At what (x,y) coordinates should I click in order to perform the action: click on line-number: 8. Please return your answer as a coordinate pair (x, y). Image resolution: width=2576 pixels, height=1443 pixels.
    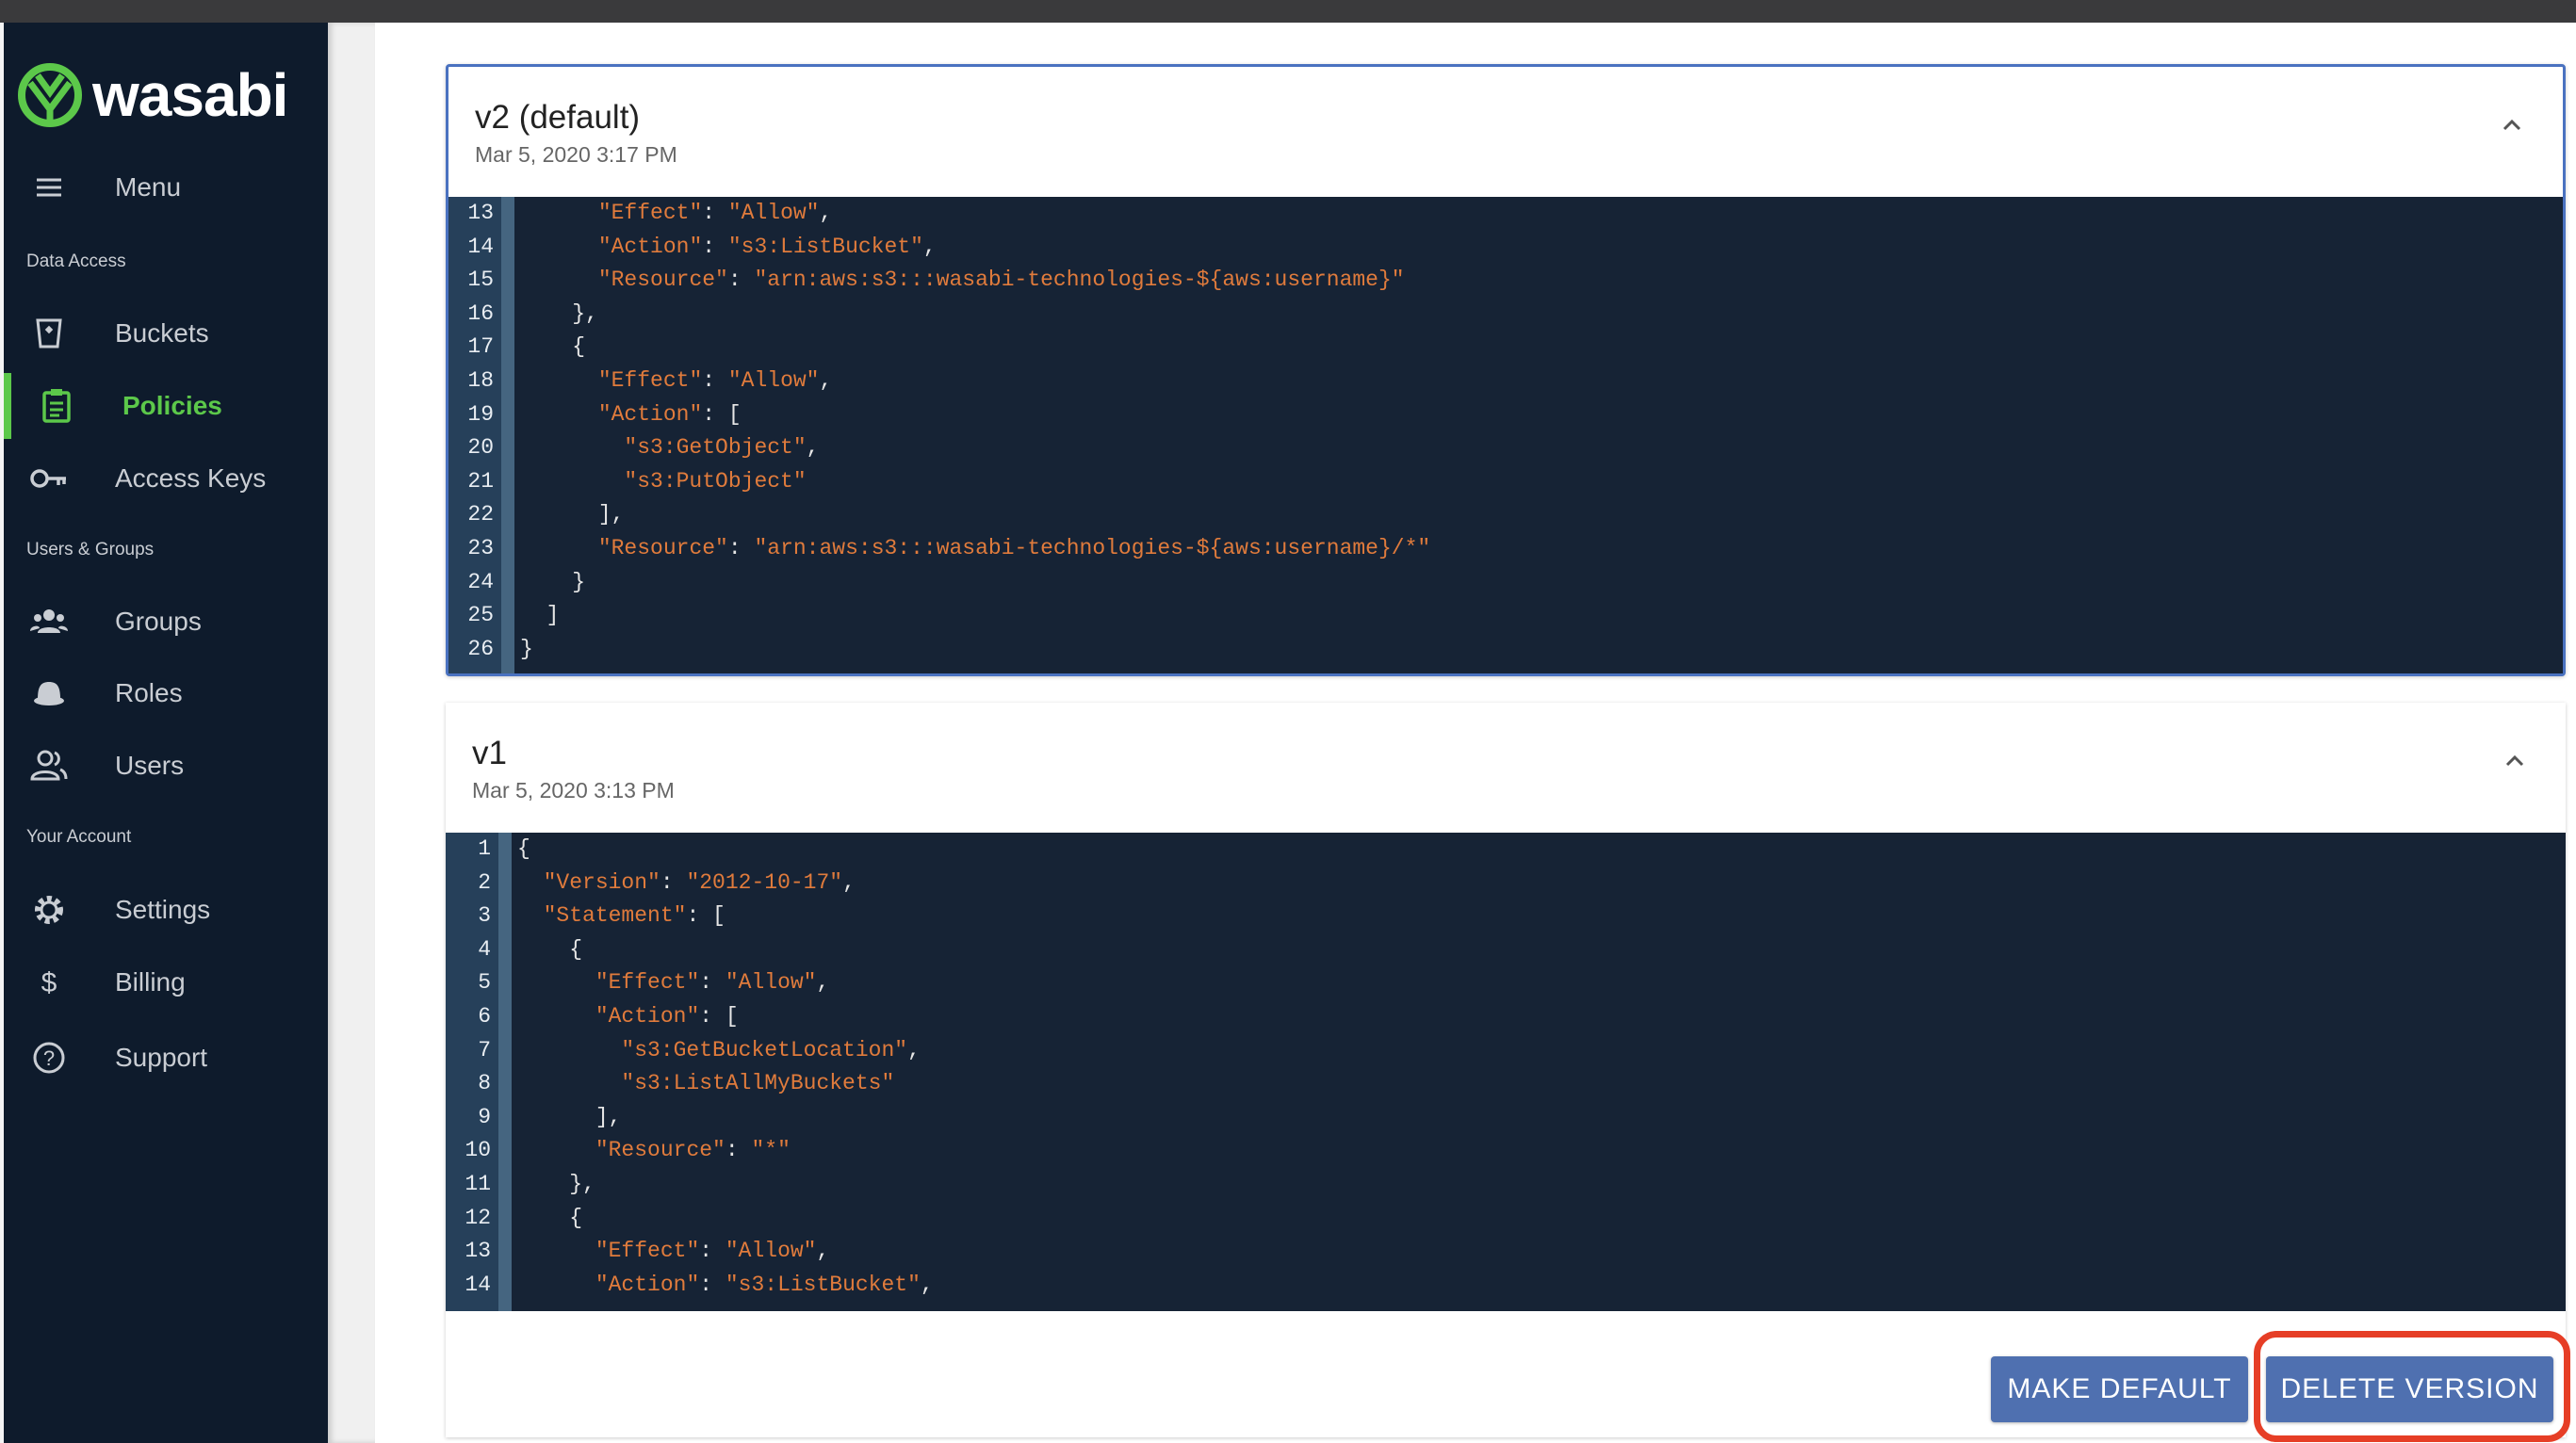
    Looking at the image, I should click on (472, 1084).